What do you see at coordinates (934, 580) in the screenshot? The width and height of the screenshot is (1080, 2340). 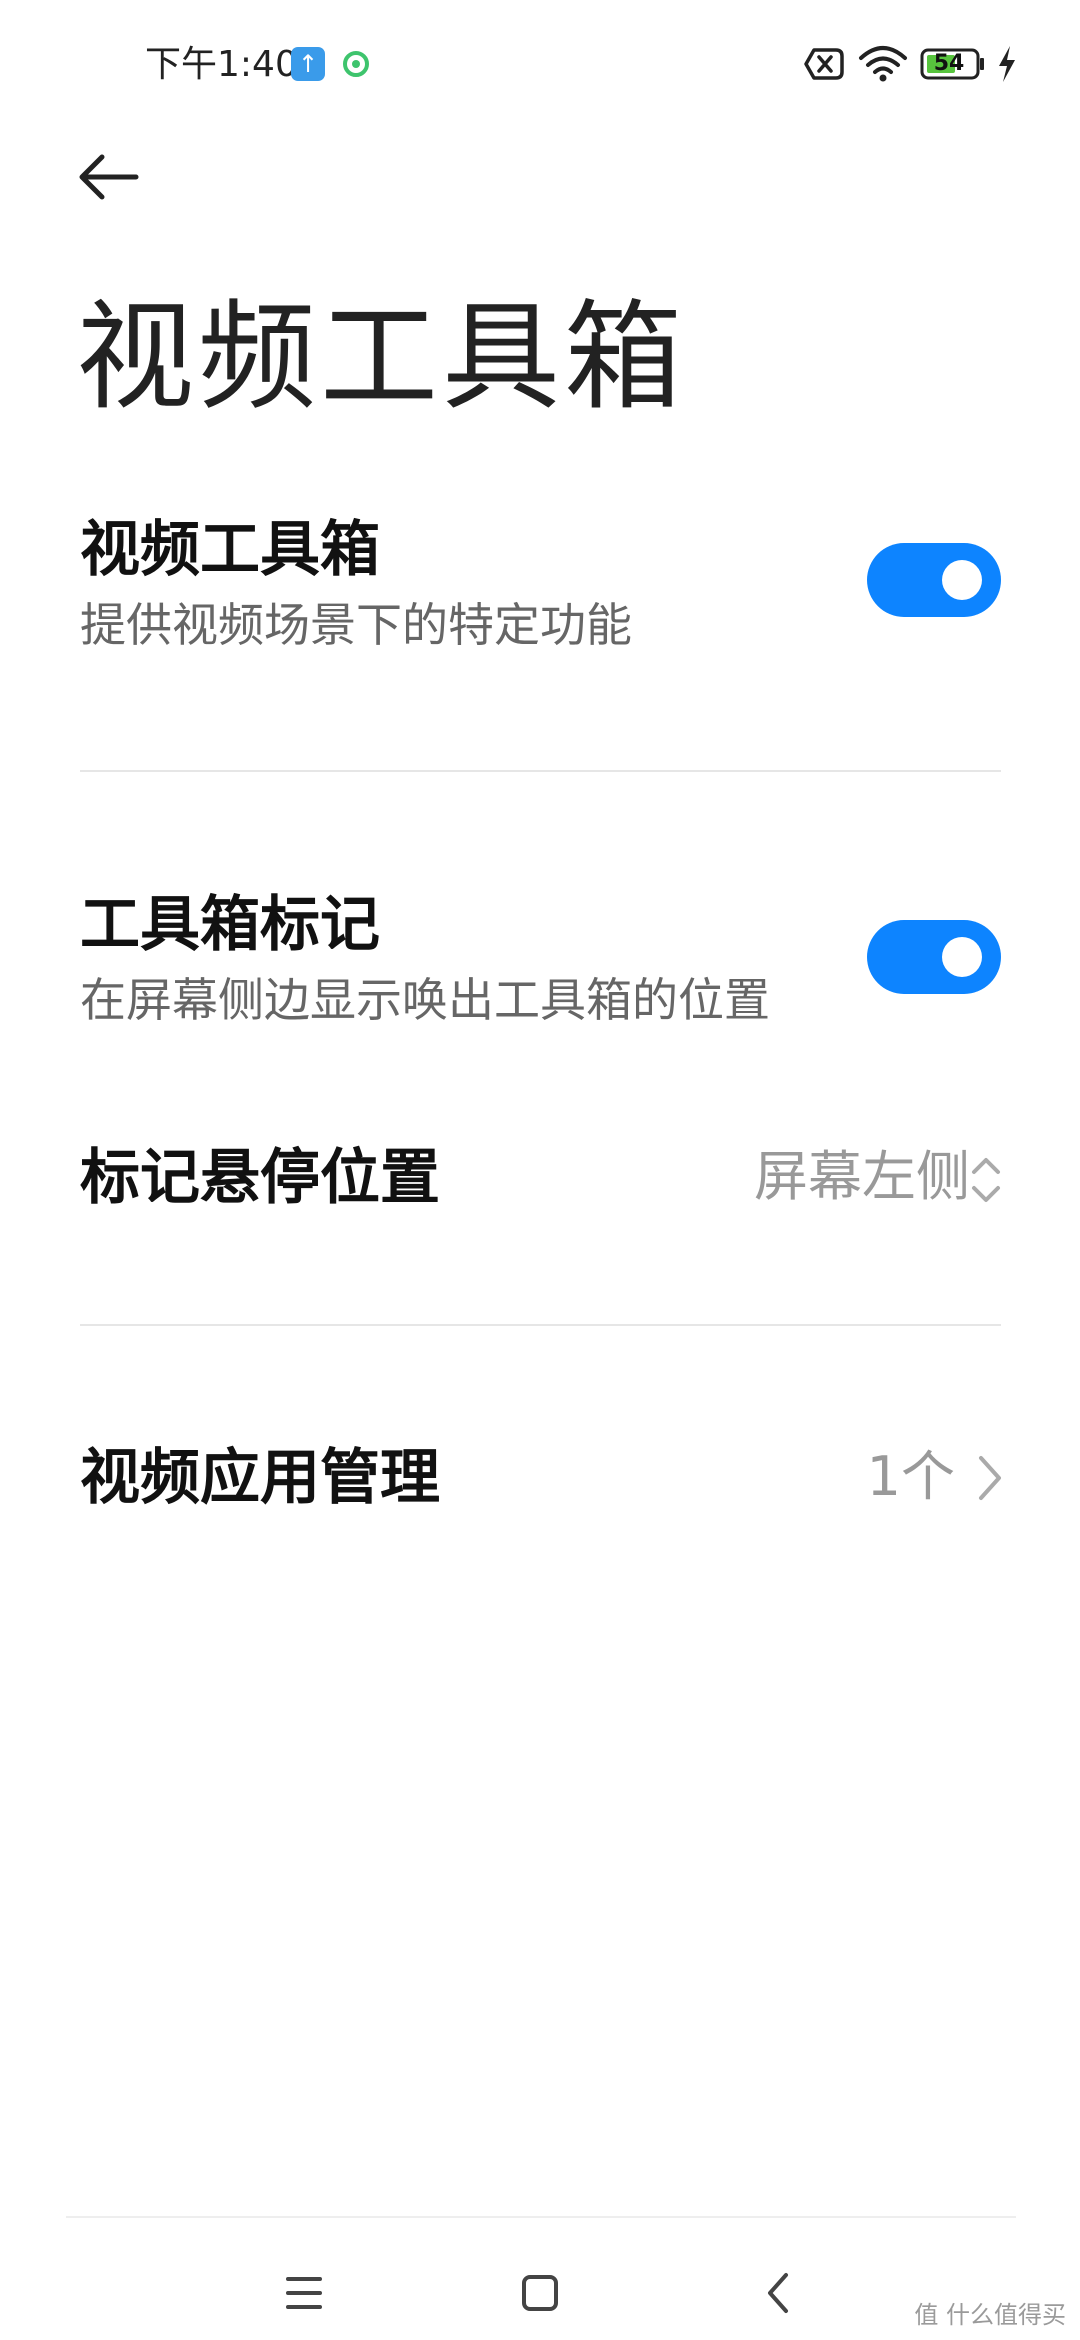 I see `video-toolbox-toggle` at bounding box center [934, 580].